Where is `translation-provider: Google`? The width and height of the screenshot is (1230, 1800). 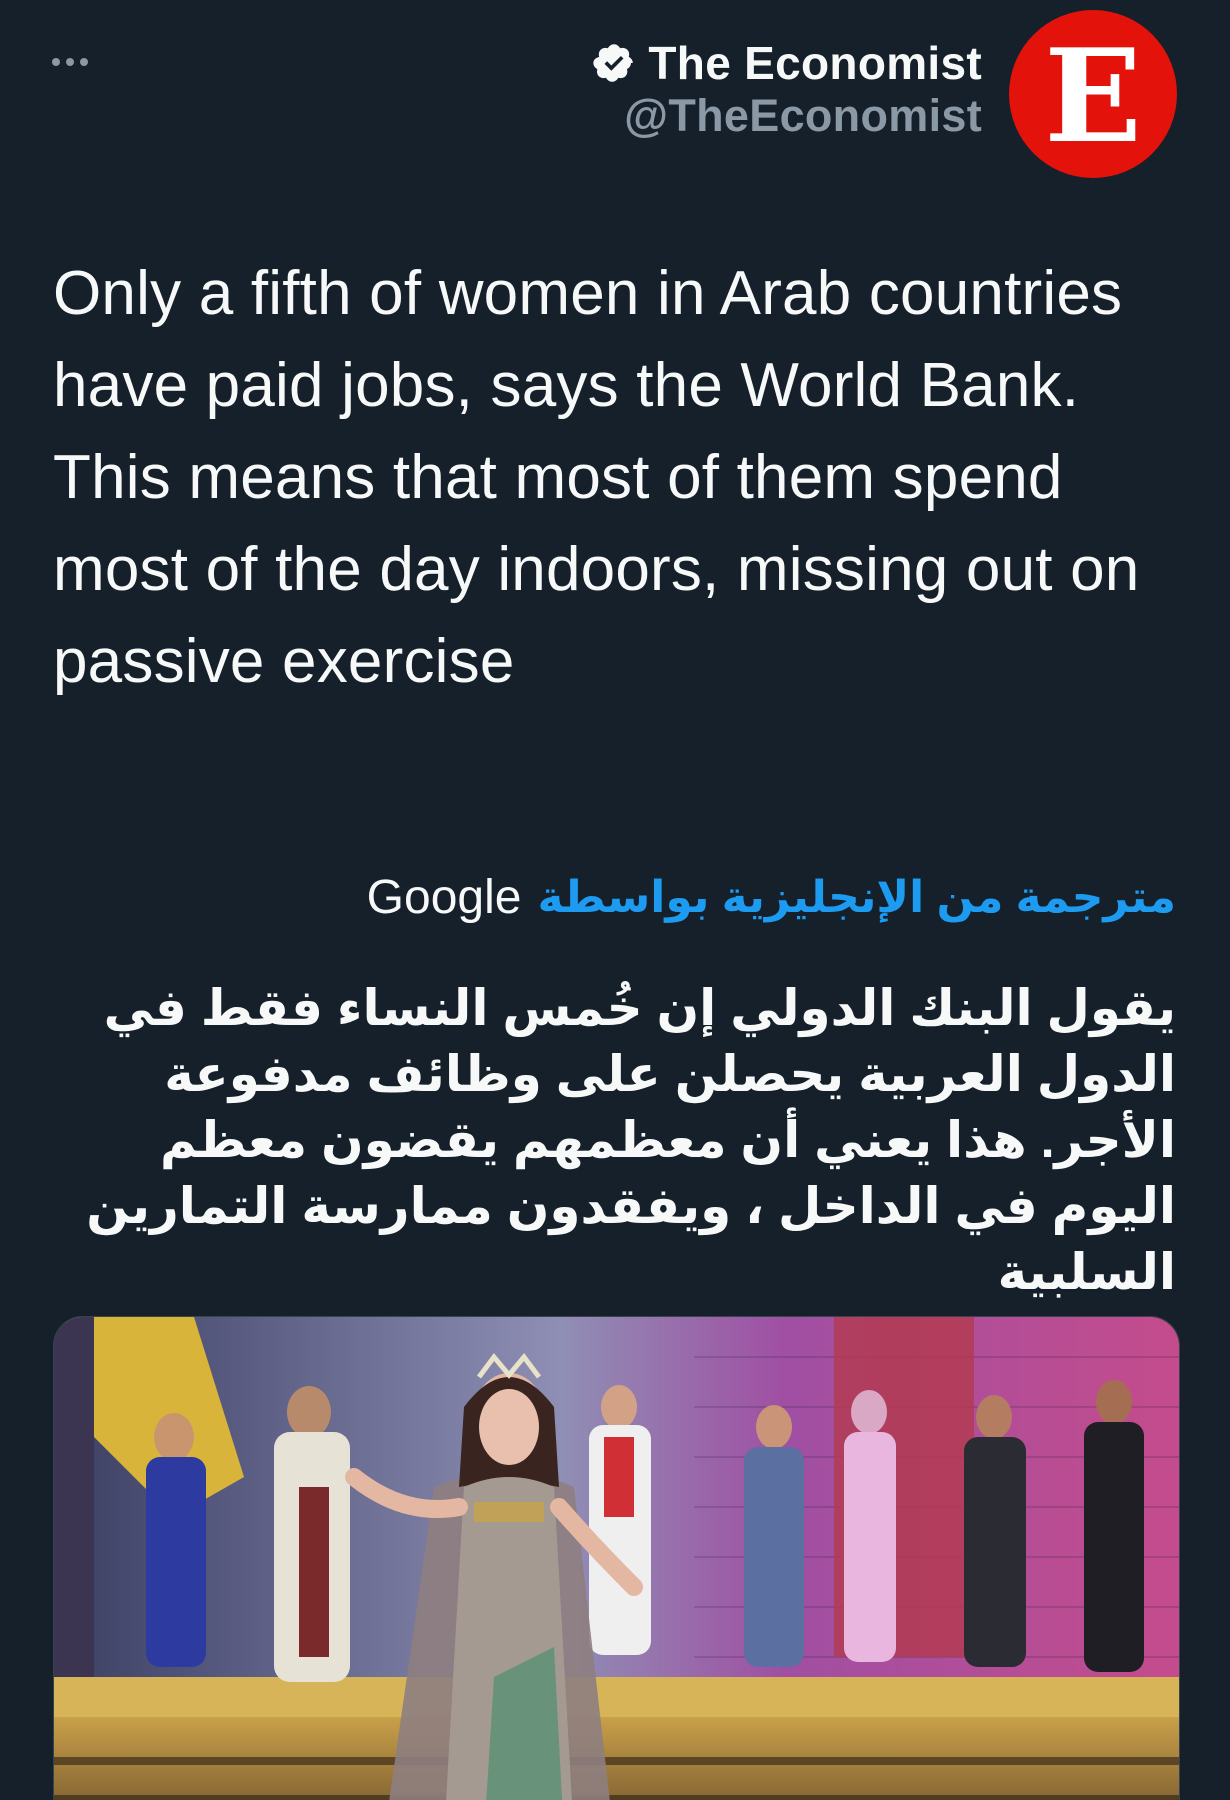
translation-provider: Google is located at coordinates (444, 897).